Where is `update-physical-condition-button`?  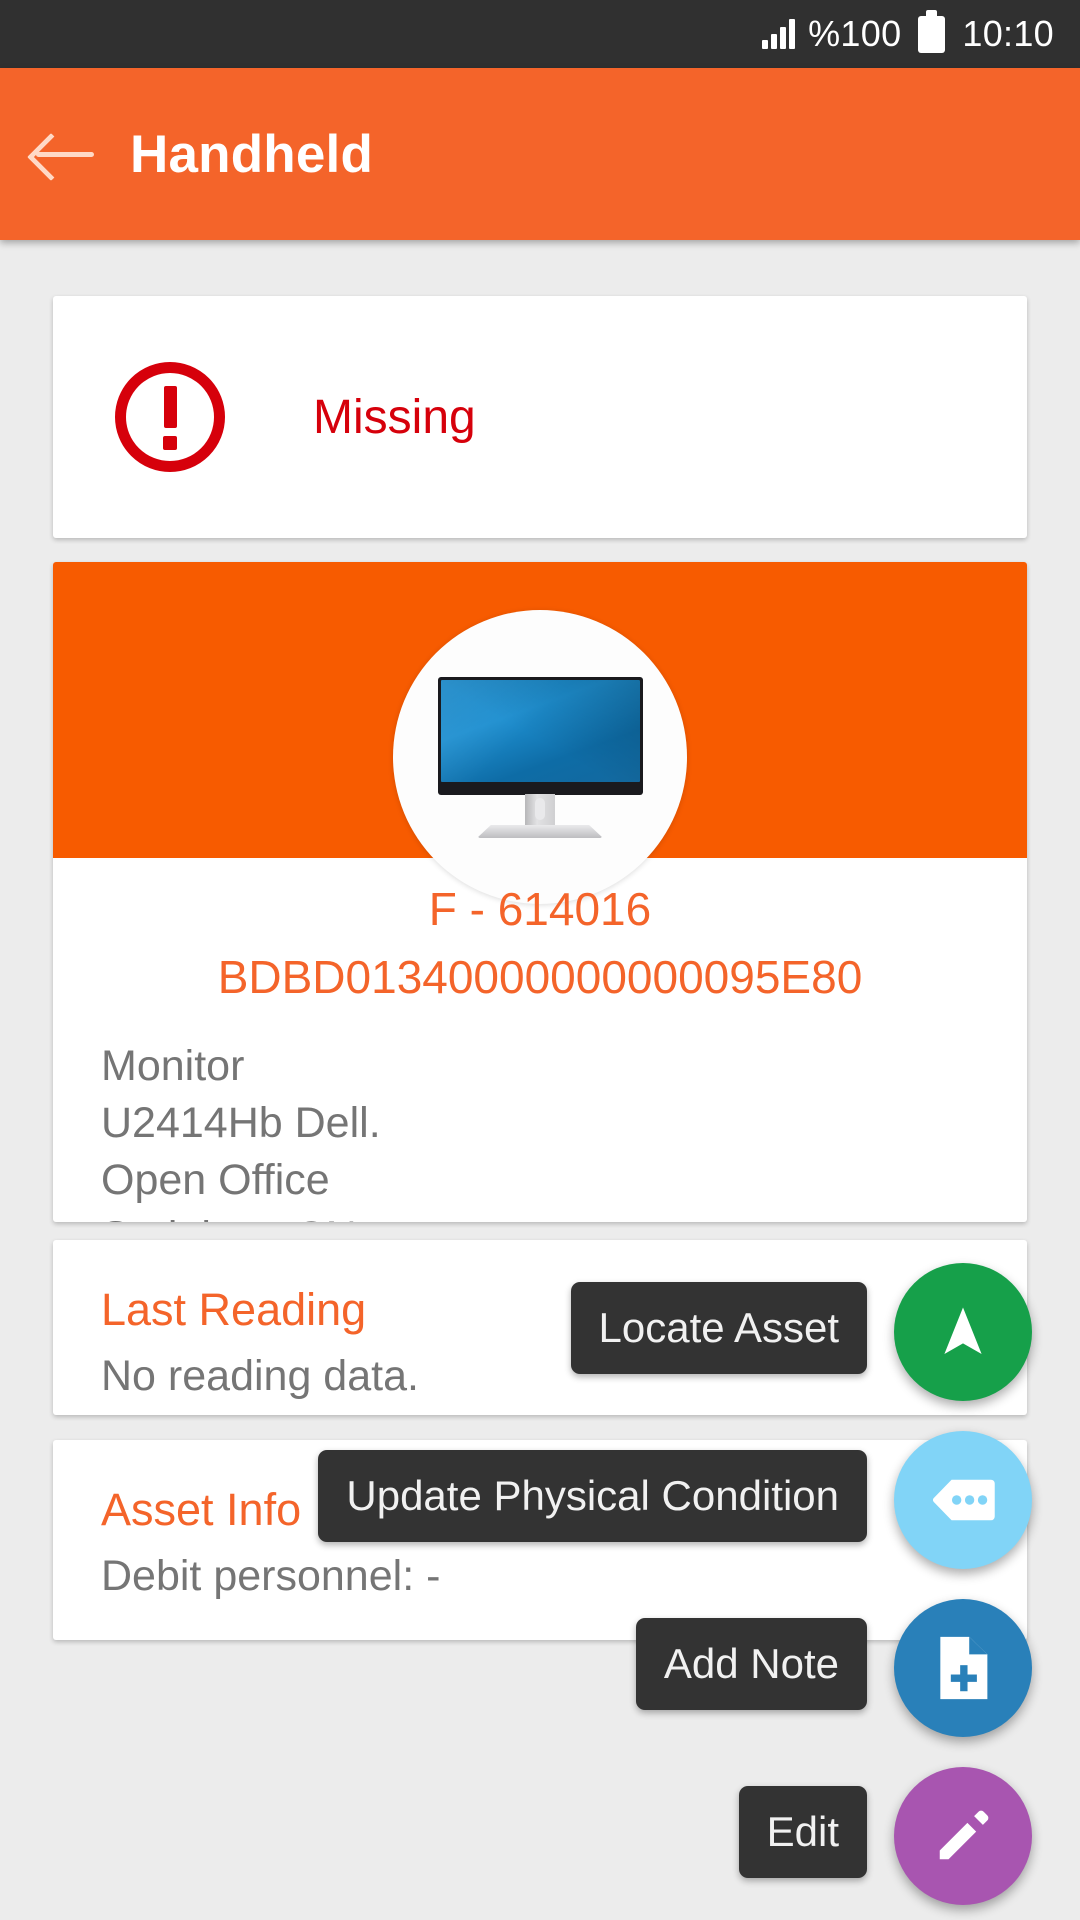 update-physical-condition-button is located at coordinates (963, 1500).